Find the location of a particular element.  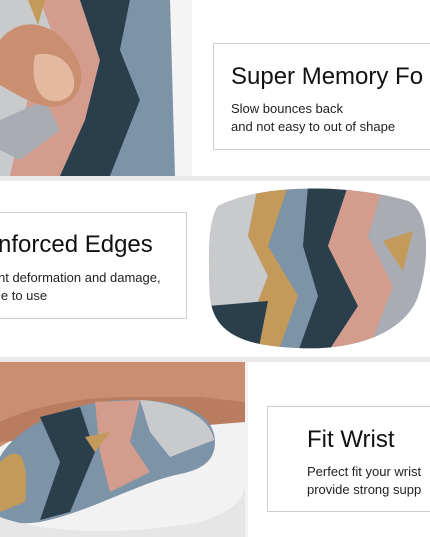

feature-title: nforced Edges is located at coordinates (76, 244).